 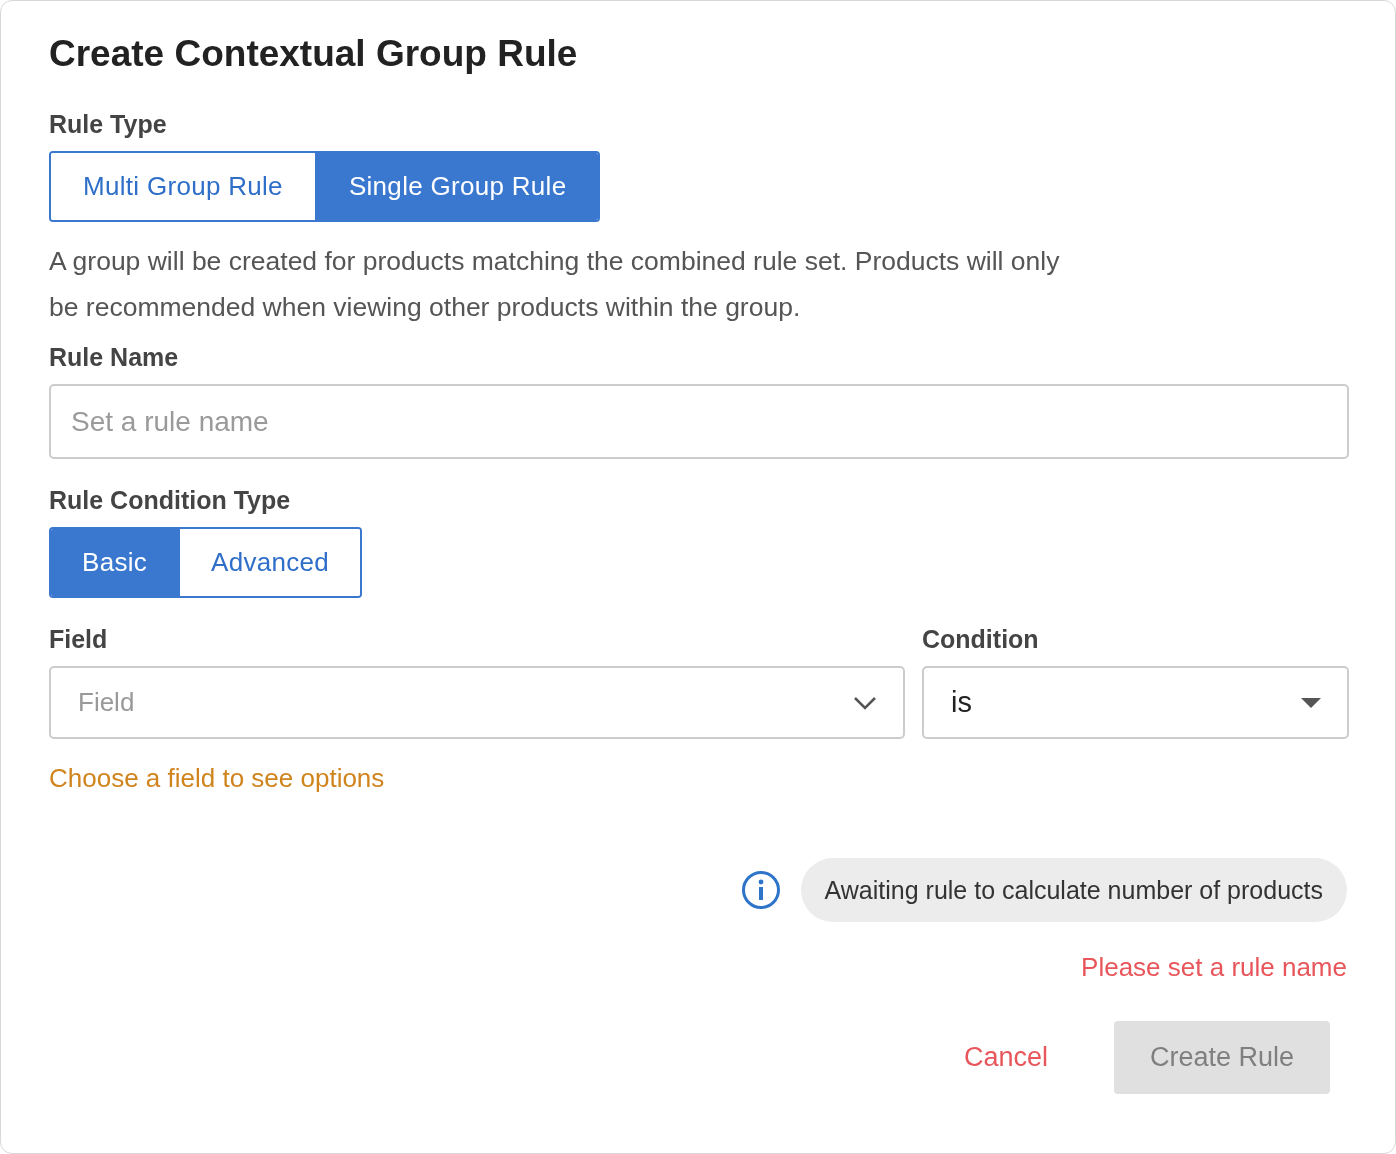 What do you see at coordinates (313, 54) in the screenshot?
I see `dialog-title: Create Contextual Group Rule` at bounding box center [313, 54].